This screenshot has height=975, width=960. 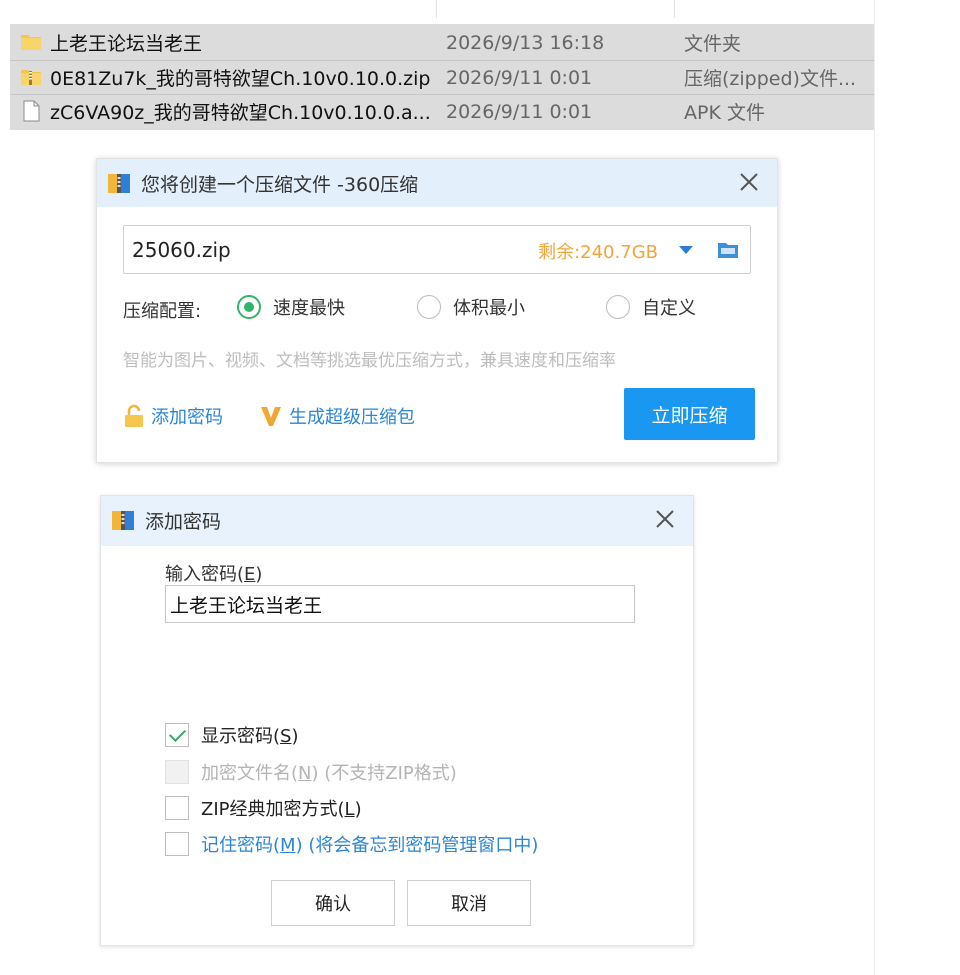 What do you see at coordinates (305, 773) in the screenshot?
I see `accelerator-key: N` at bounding box center [305, 773].